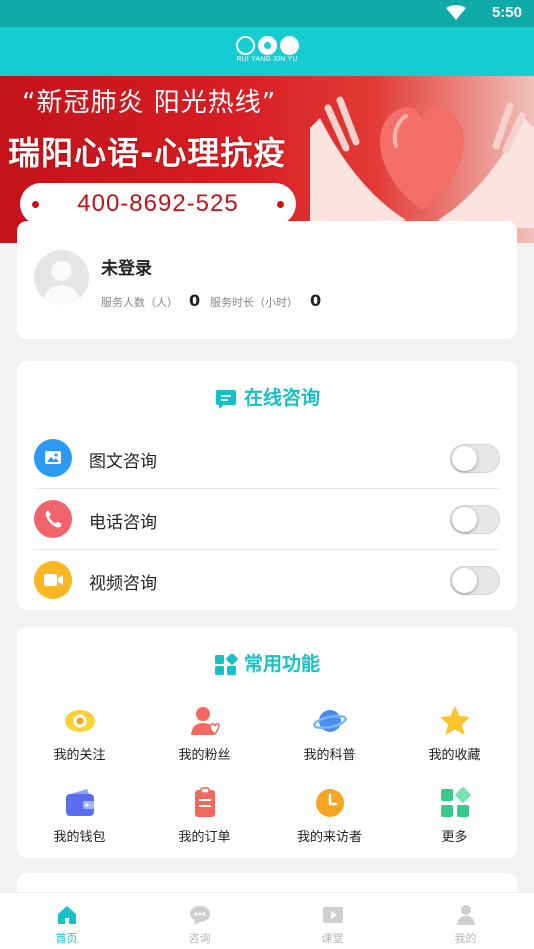 The image size is (534, 949). Describe the element at coordinates (200, 915) in the screenshot. I see `chat-icon` at that location.